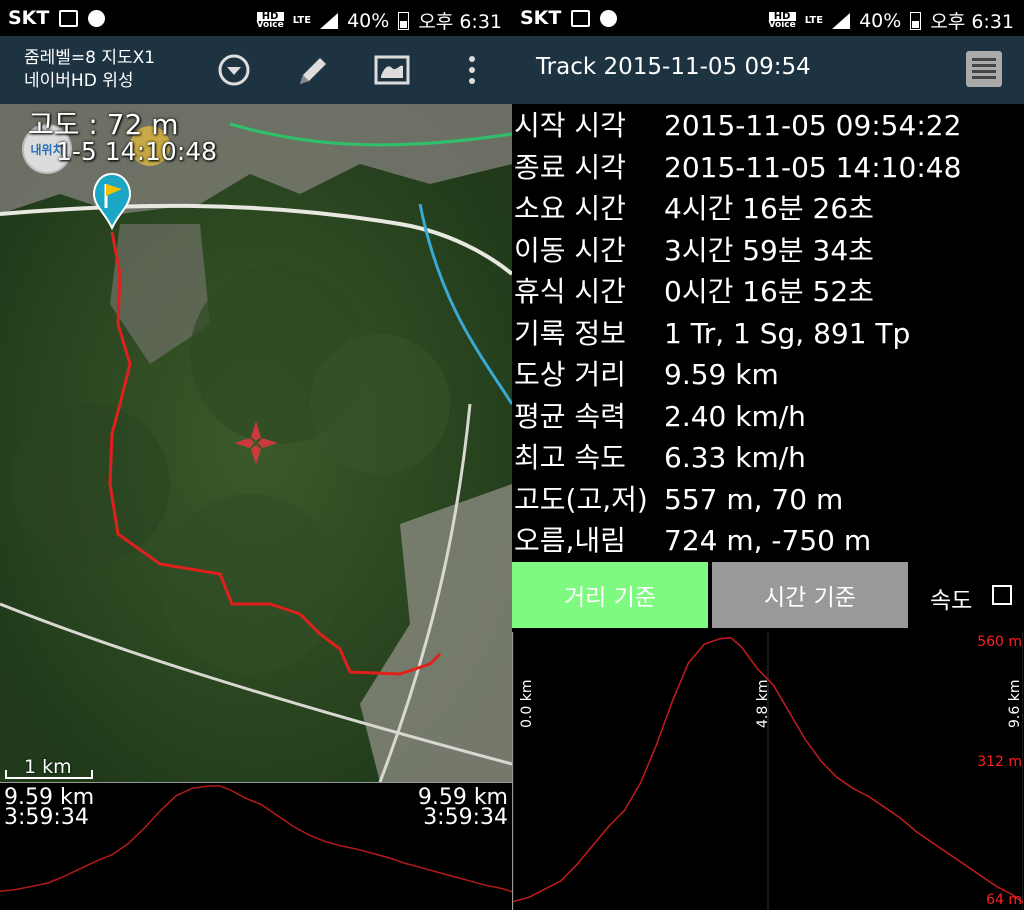  I want to click on stat-row: 고도(고,저) 557 m, 70 m, so click(768, 500).